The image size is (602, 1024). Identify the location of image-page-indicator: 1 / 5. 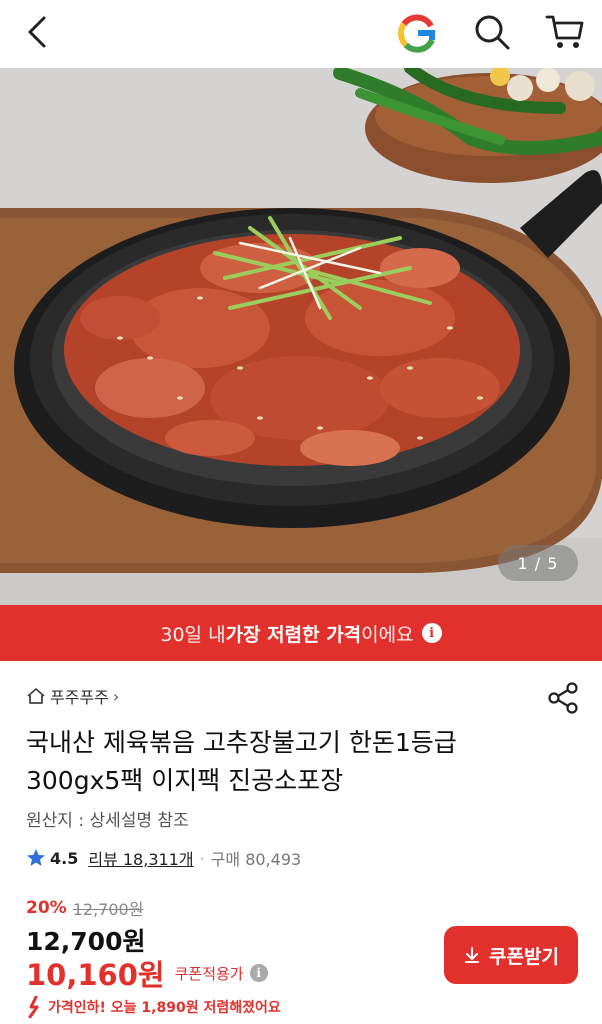
(538, 563).